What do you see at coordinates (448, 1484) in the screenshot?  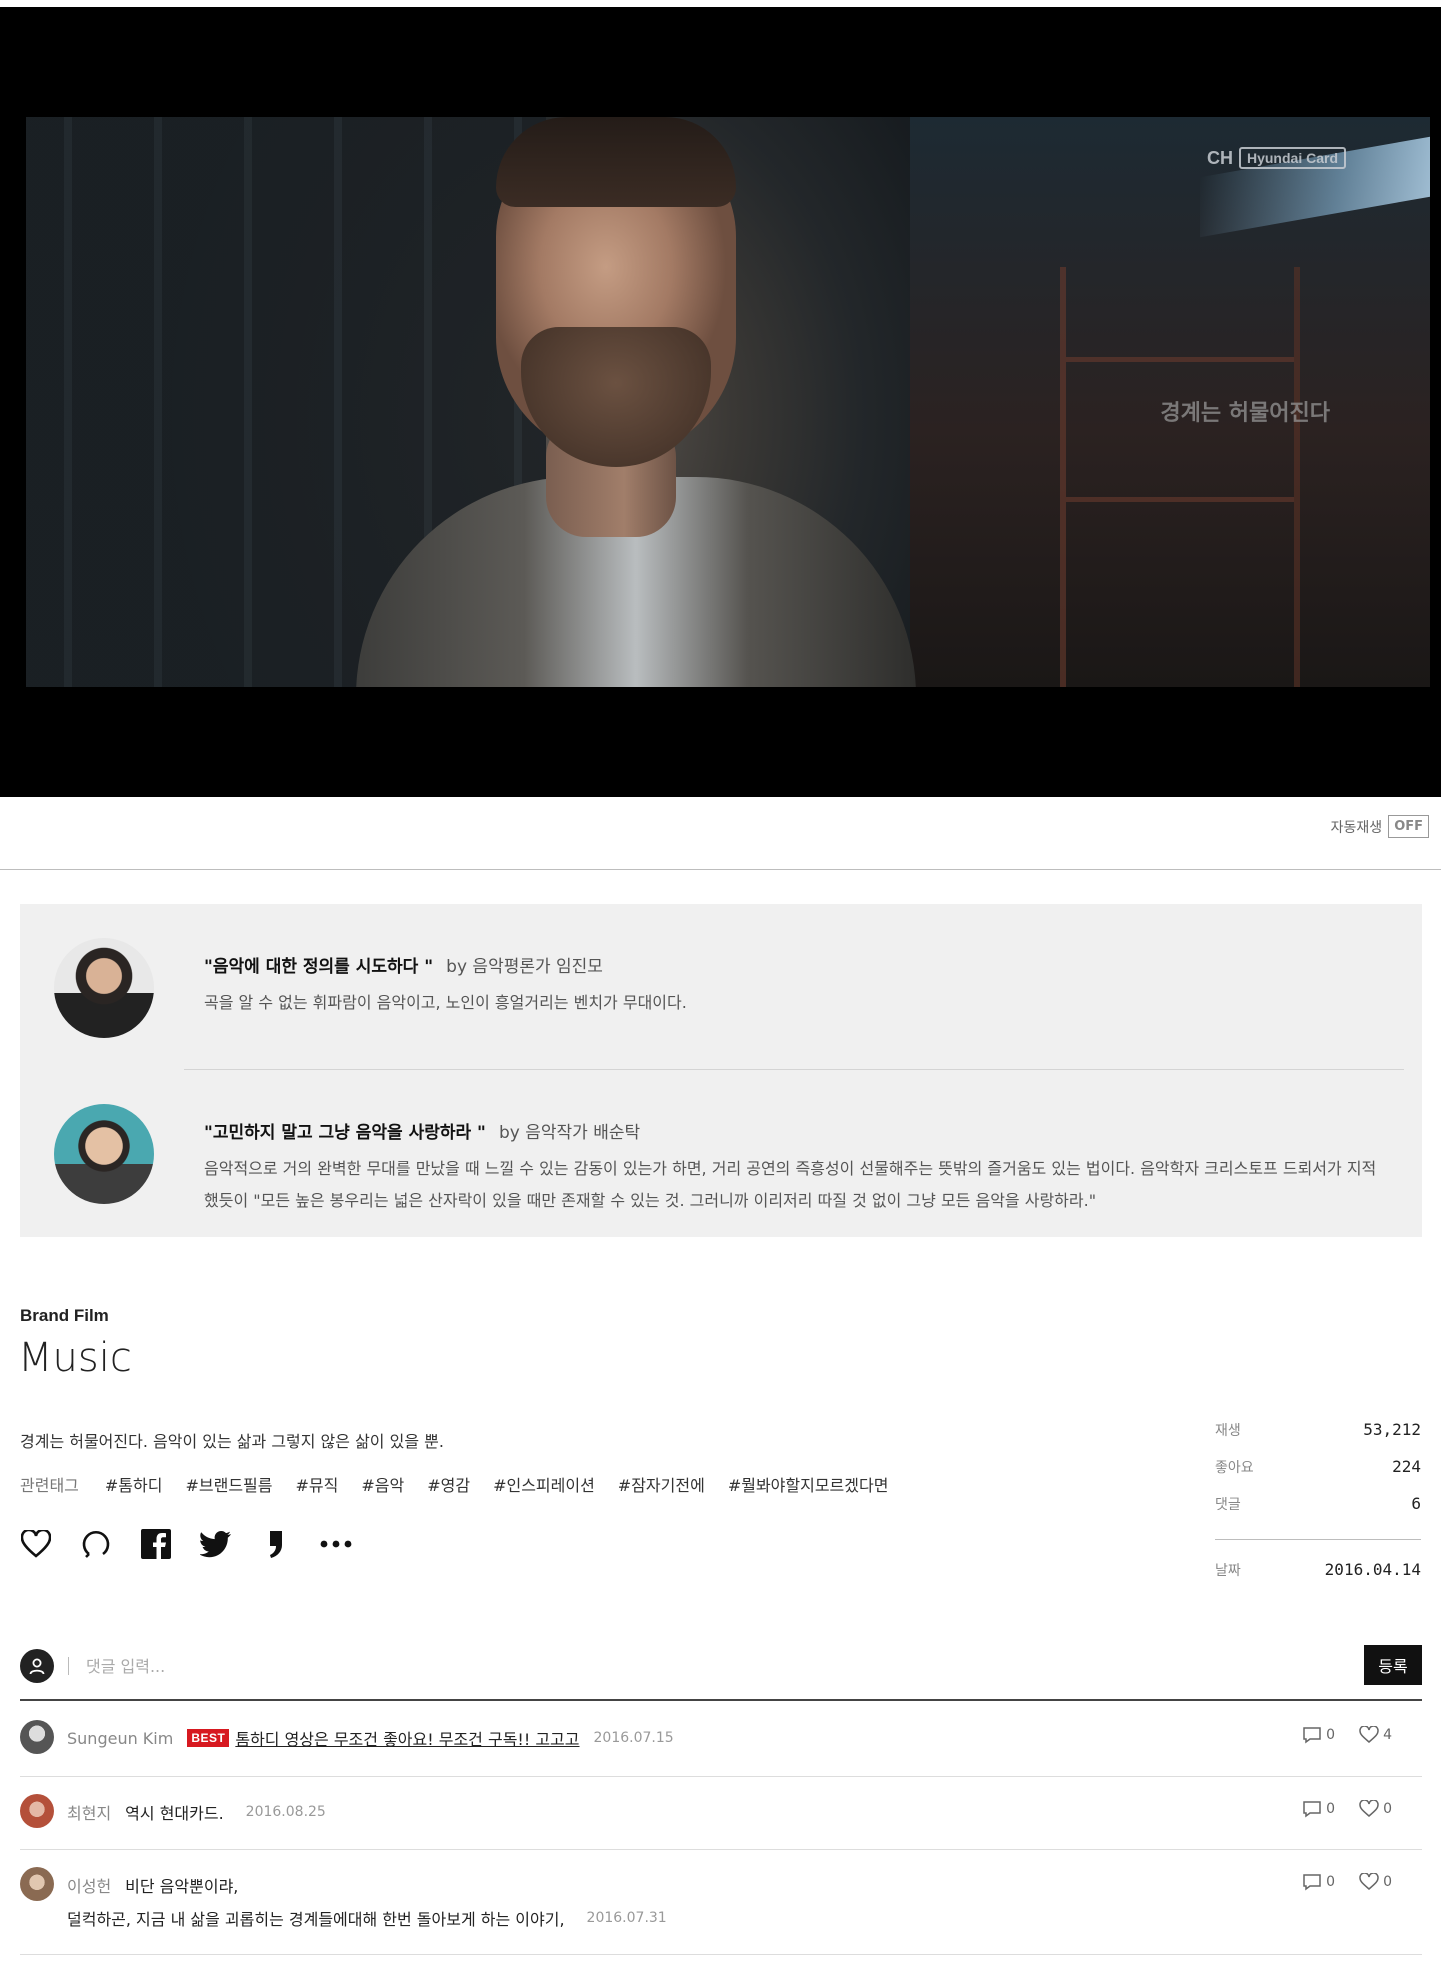 I see `tag-link: #영감` at bounding box center [448, 1484].